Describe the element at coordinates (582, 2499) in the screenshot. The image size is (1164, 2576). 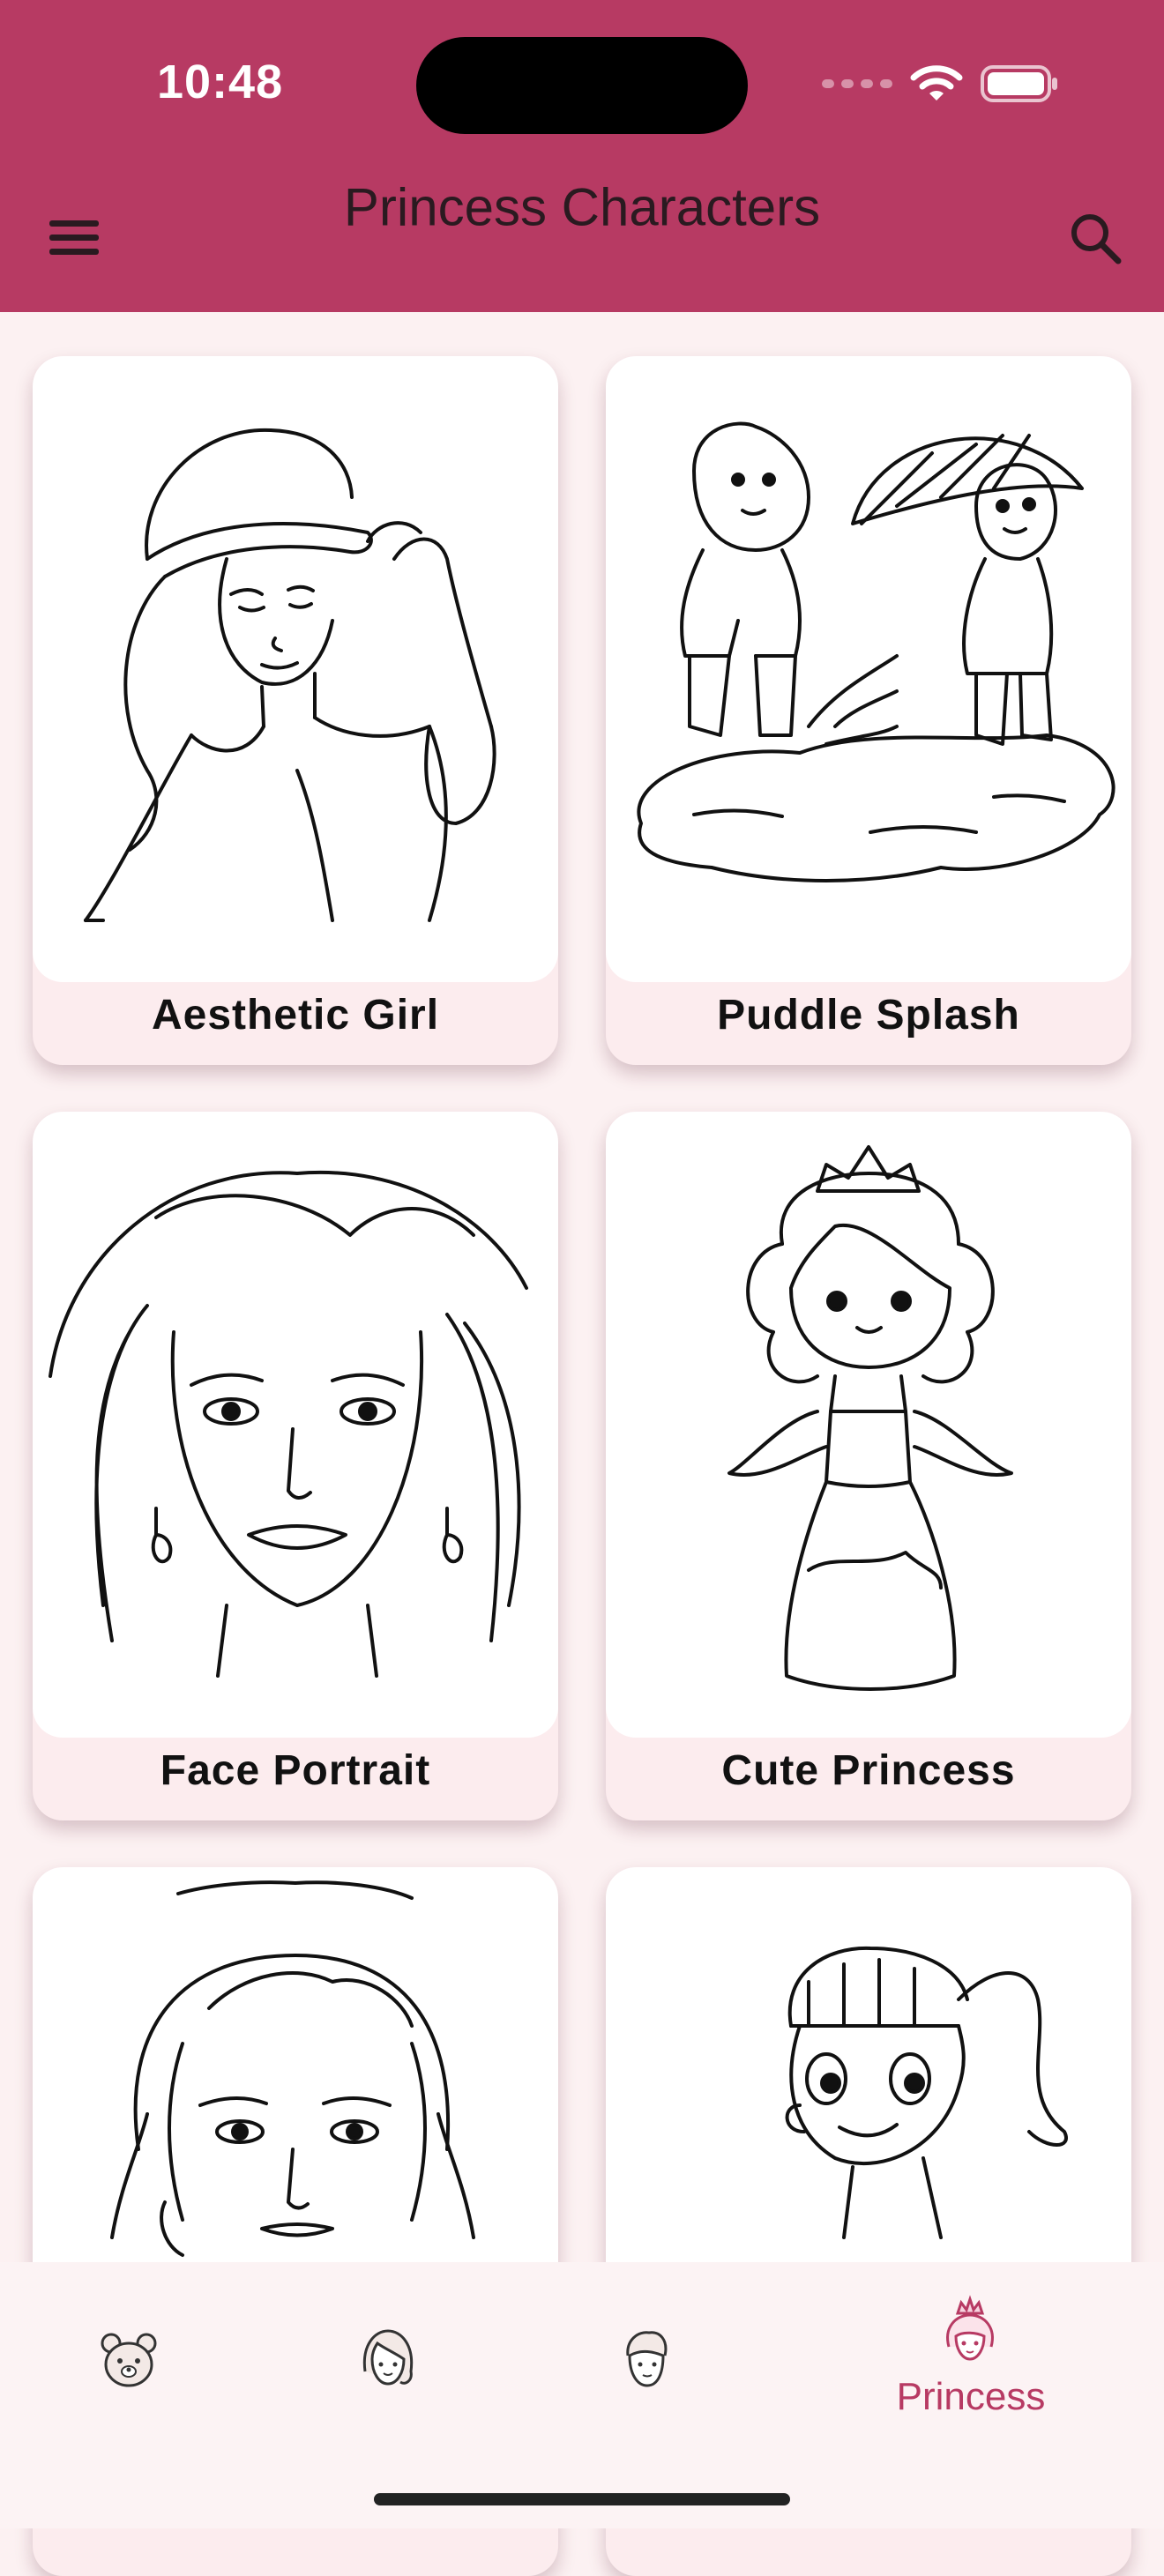
I see `home-indicator` at that location.